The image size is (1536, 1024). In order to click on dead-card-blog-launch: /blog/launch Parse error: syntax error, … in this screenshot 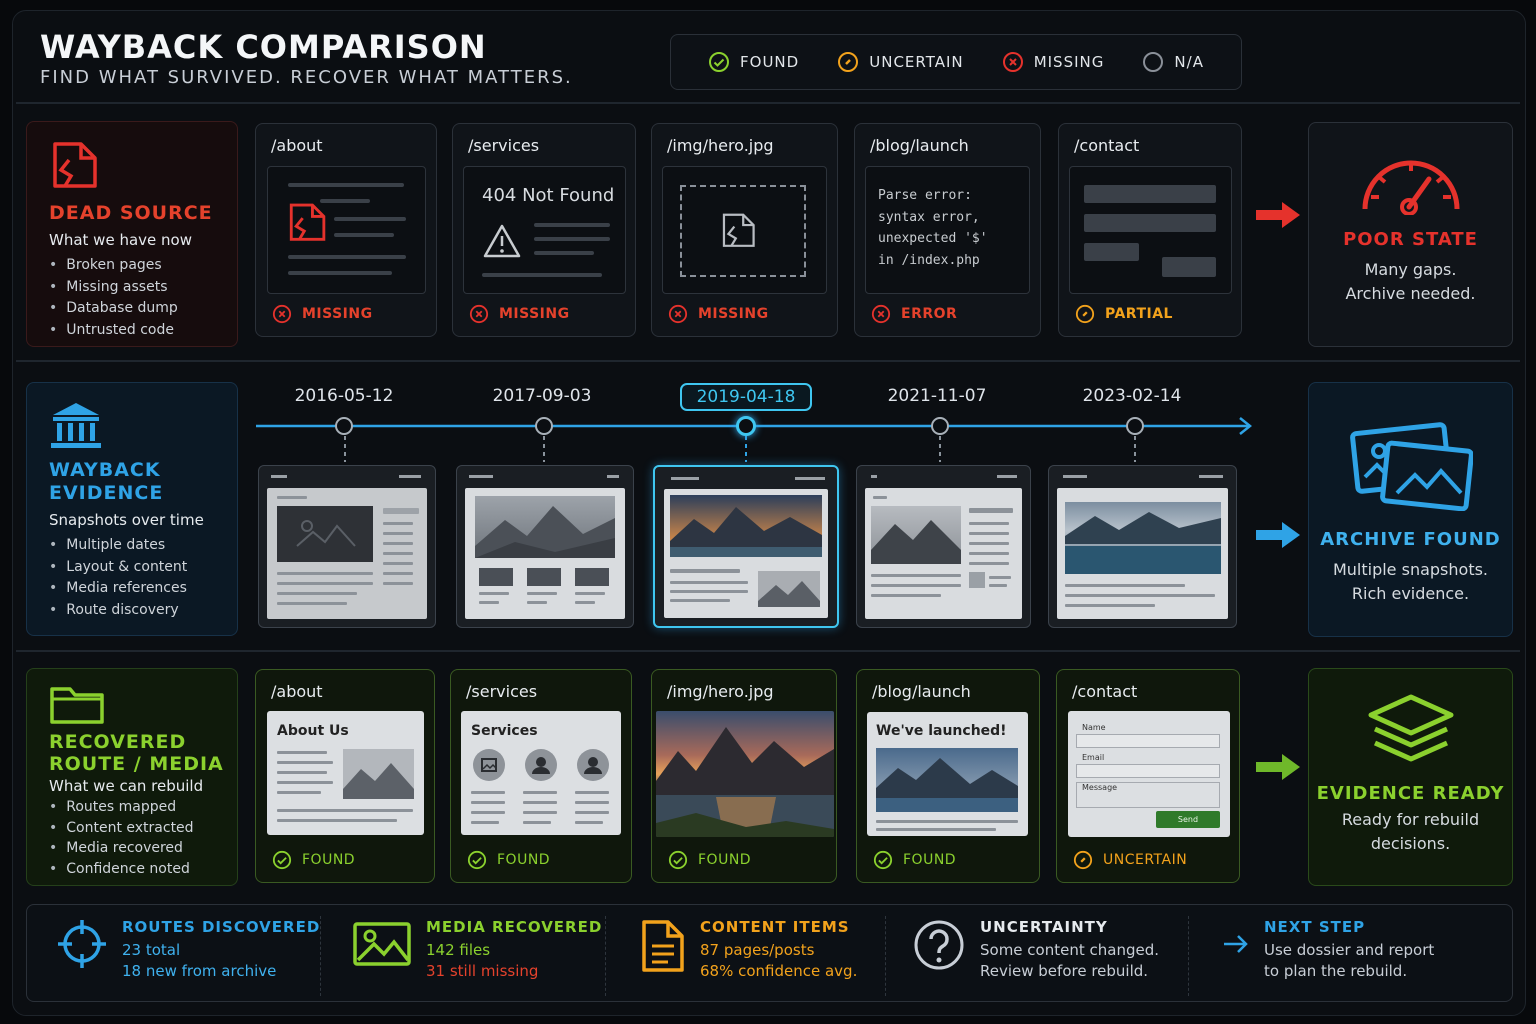, I will do `click(947, 230)`.